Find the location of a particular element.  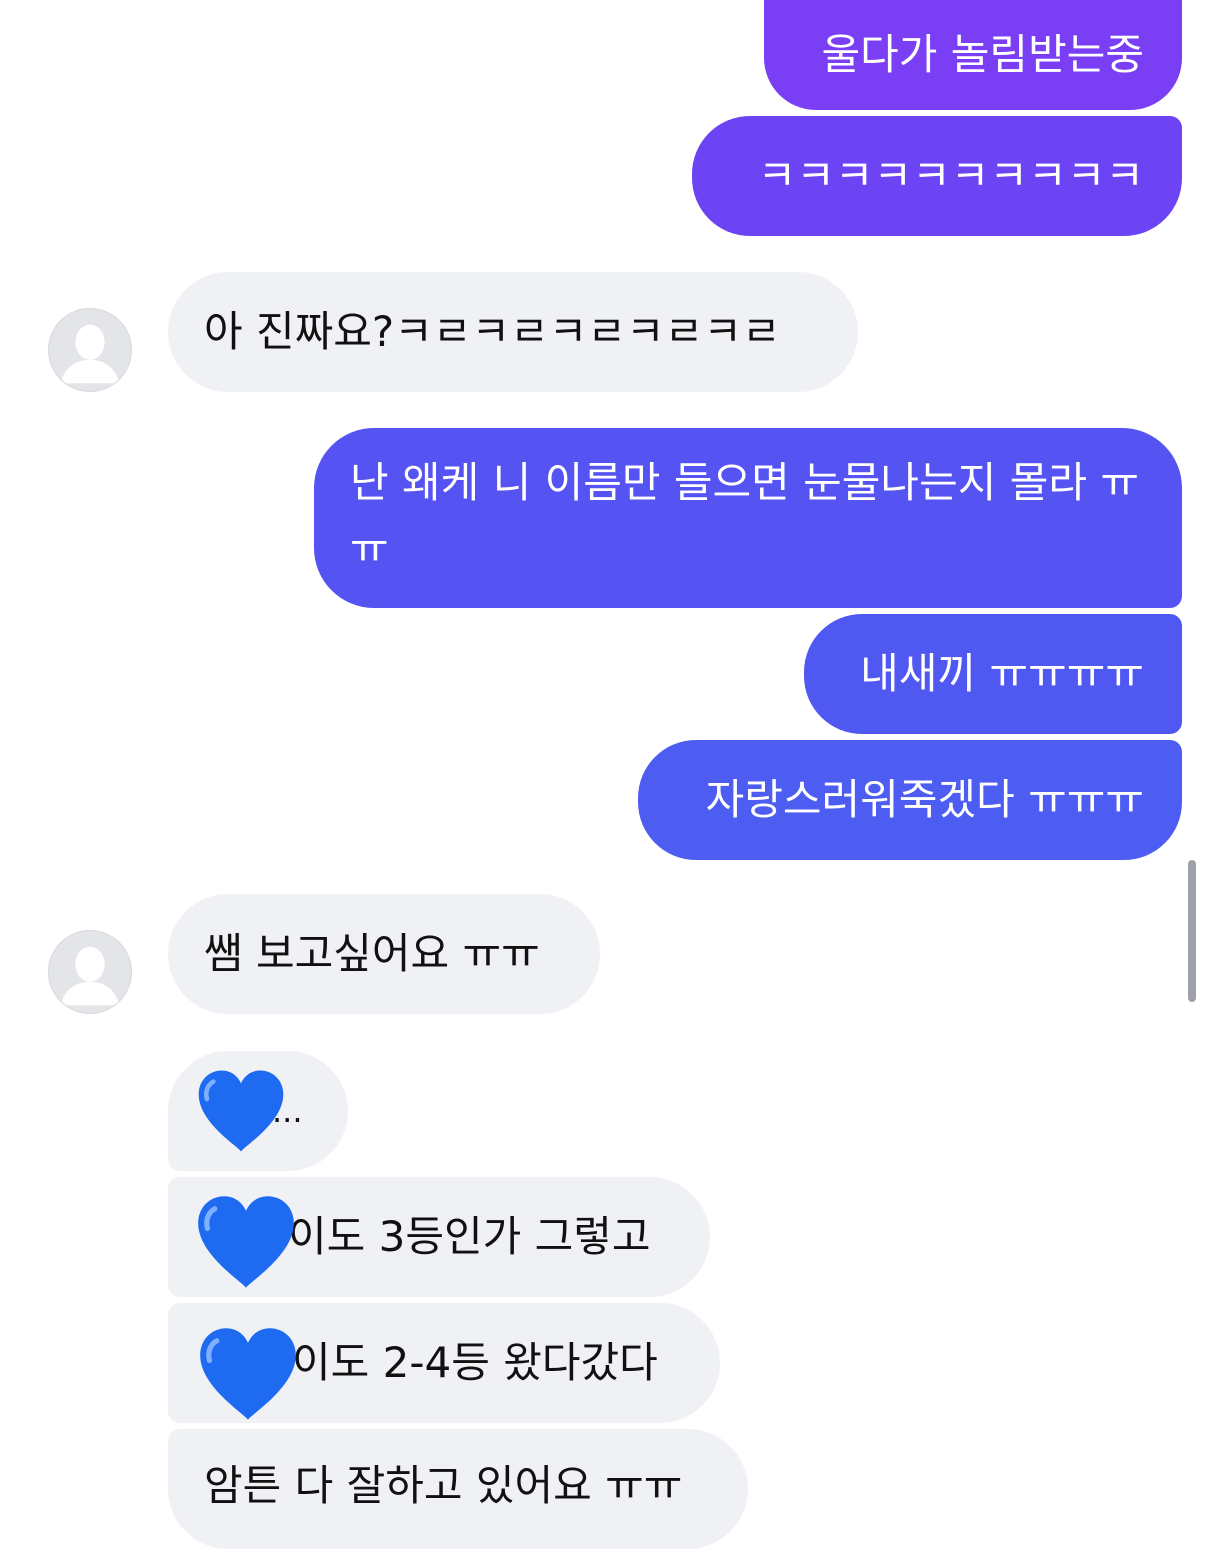

message-text: 쌤 보고싶어요 ㅠㅠ is located at coordinates (372, 953).